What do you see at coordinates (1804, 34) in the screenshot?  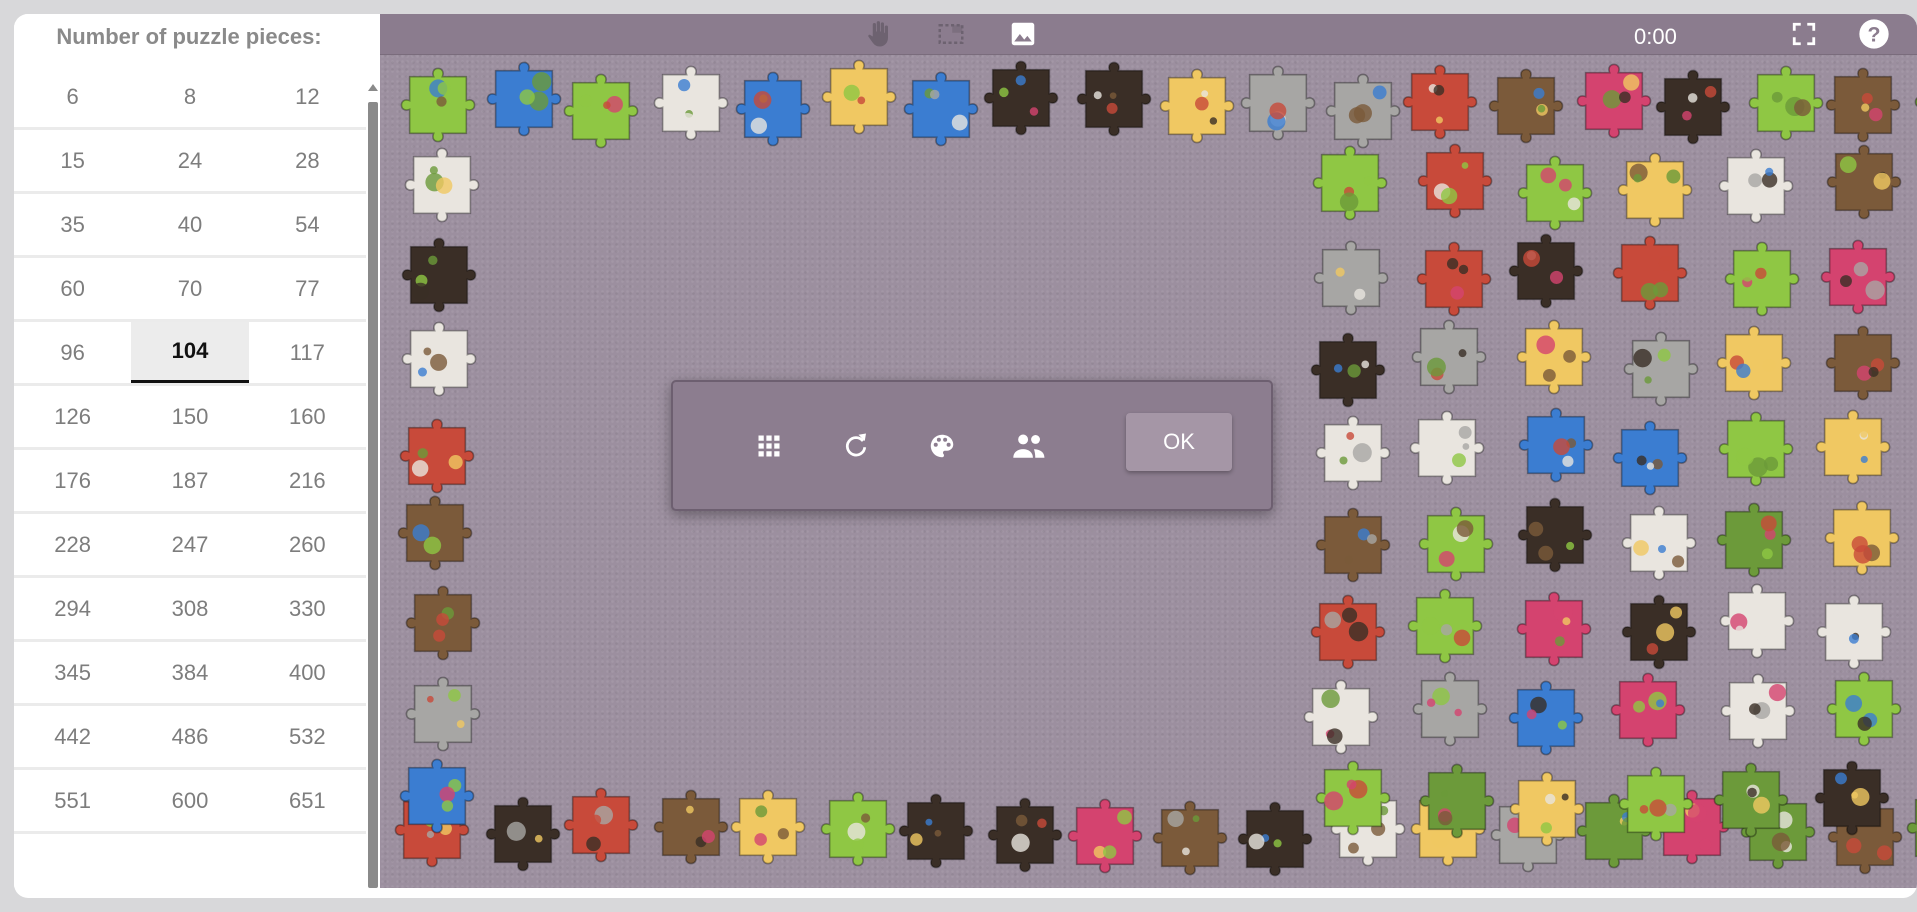 I see `fullscreen-icon` at bounding box center [1804, 34].